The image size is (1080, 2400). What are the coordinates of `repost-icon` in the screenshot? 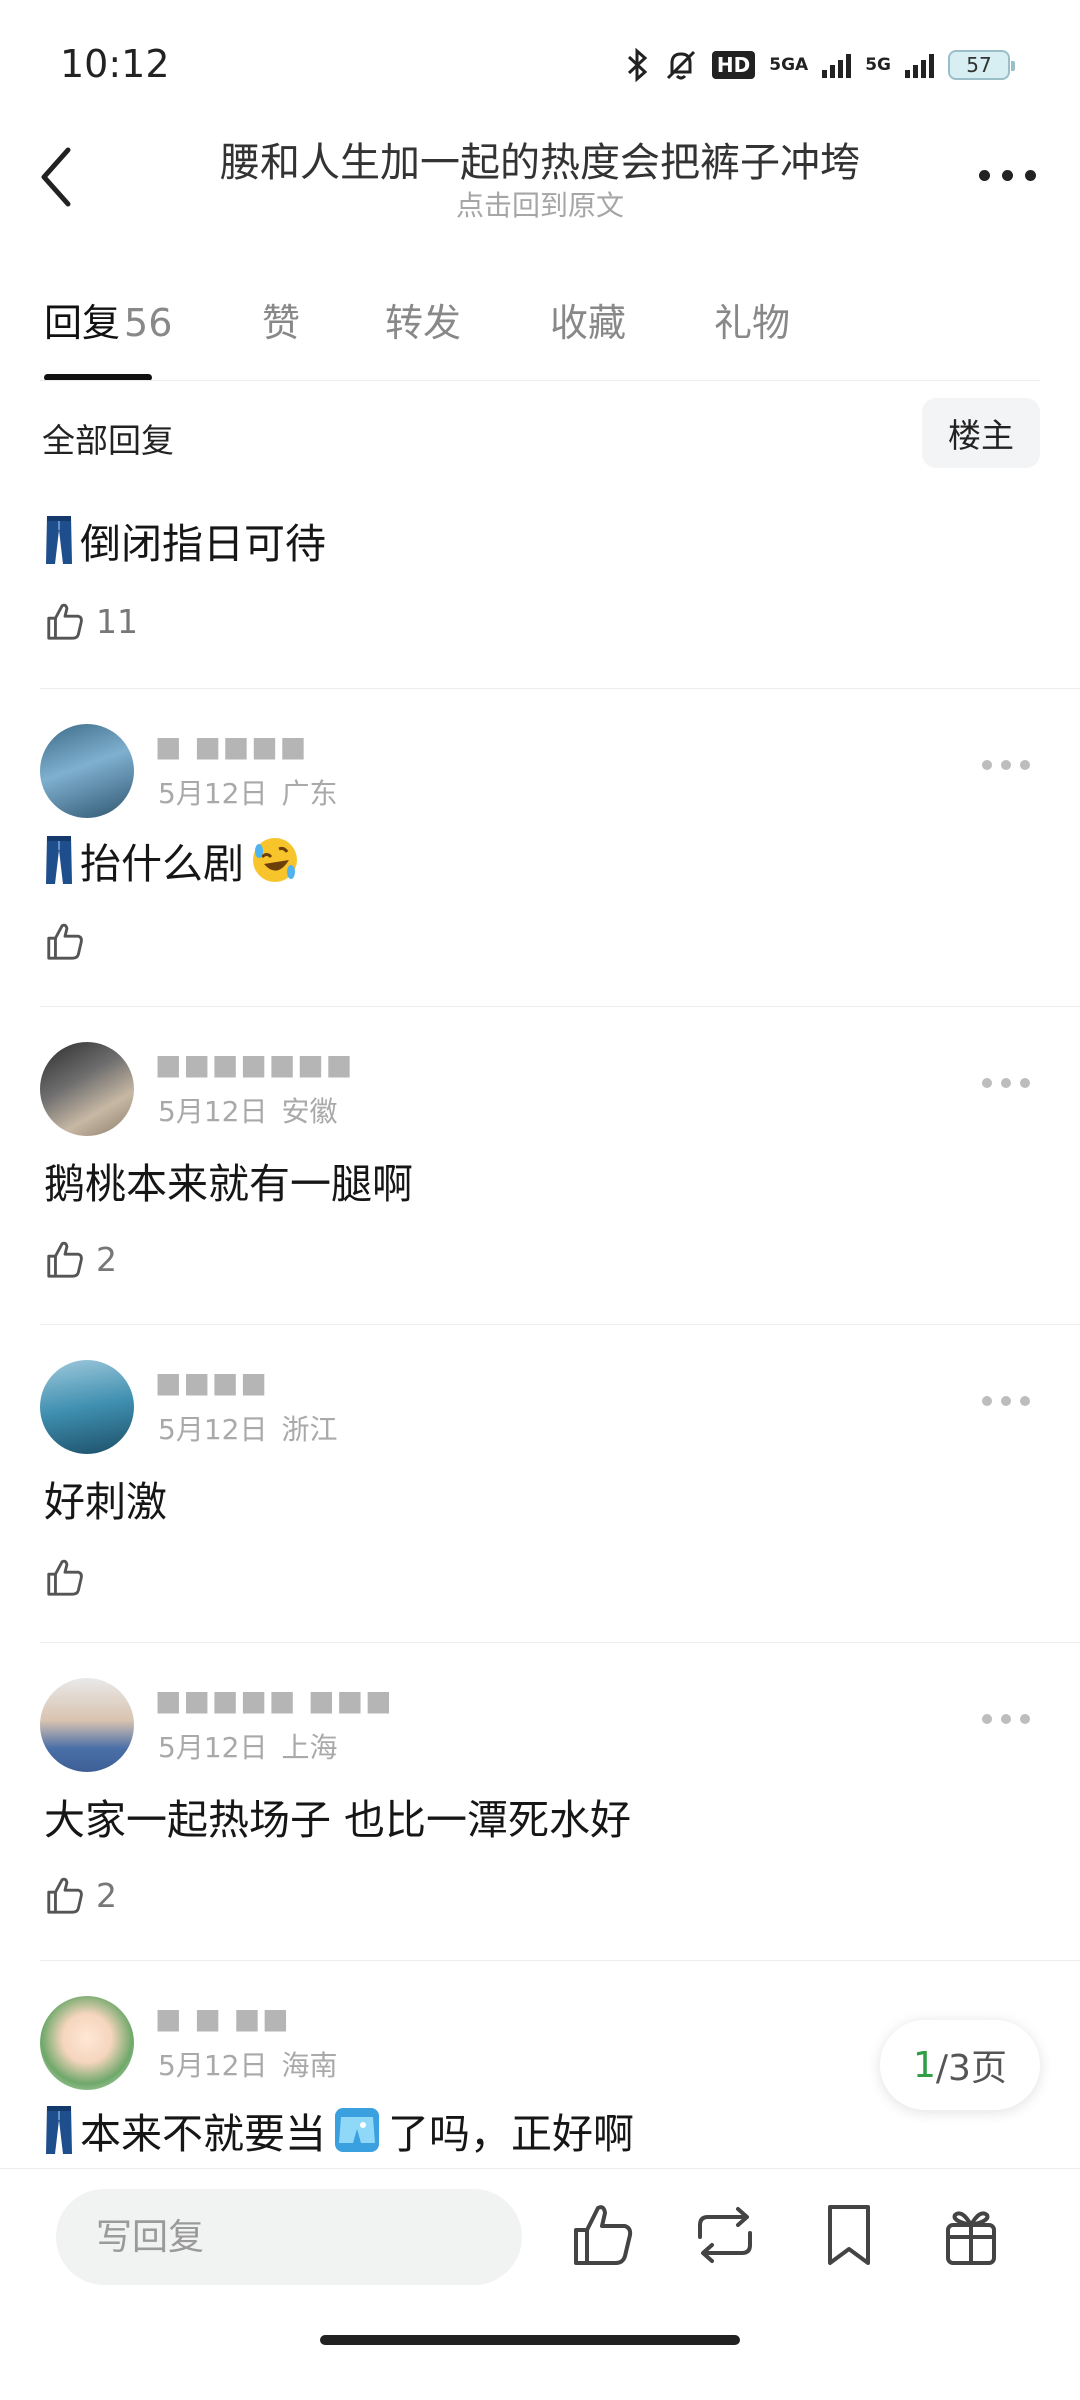 It's located at (725, 2235).